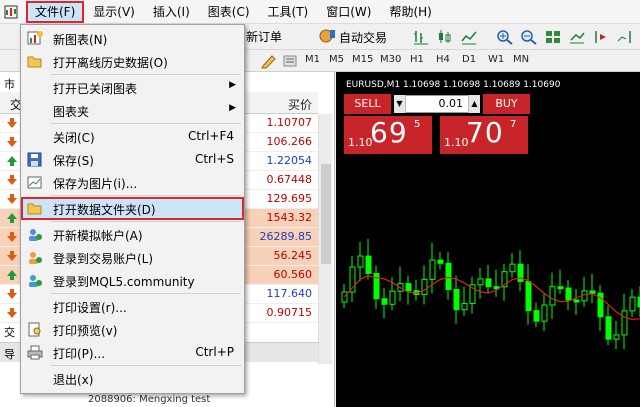 Image resolution: width=640 pixels, height=407 pixels. Describe the element at coordinates (362, 59) in the screenshot. I see `tf-m15: M15` at that location.